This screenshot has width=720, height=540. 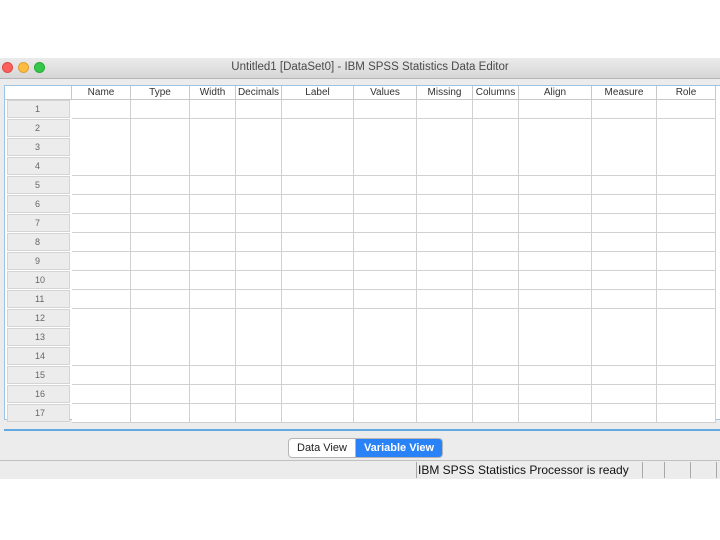 I want to click on row-number: 3, so click(x=38, y=147).